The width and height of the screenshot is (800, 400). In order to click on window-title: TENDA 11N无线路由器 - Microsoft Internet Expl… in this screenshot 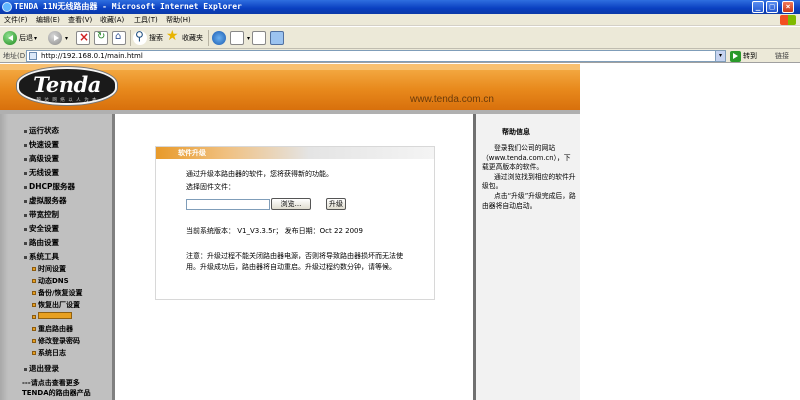, I will do `click(128, 6)`.